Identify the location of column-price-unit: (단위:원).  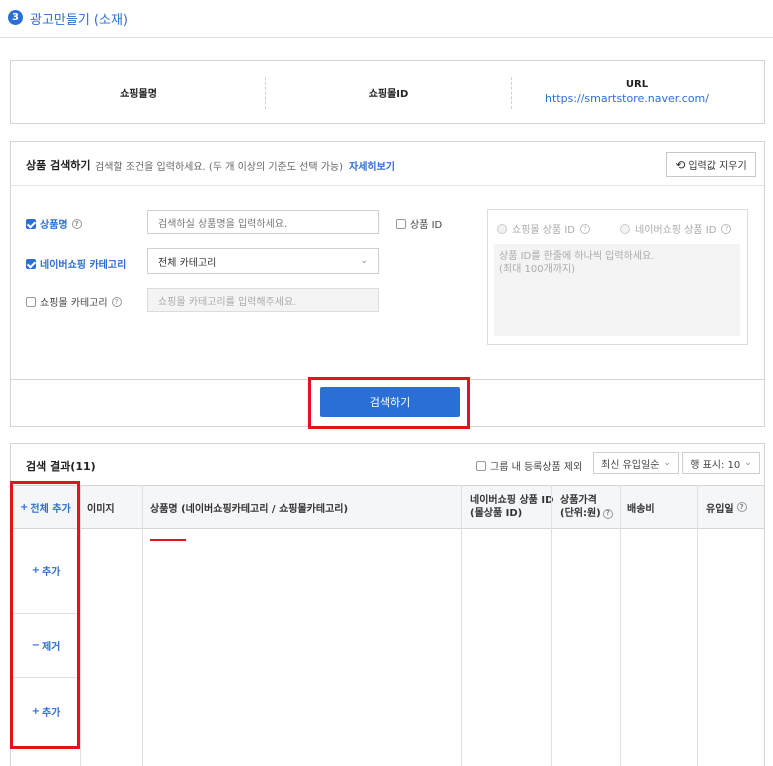
(580, 513).